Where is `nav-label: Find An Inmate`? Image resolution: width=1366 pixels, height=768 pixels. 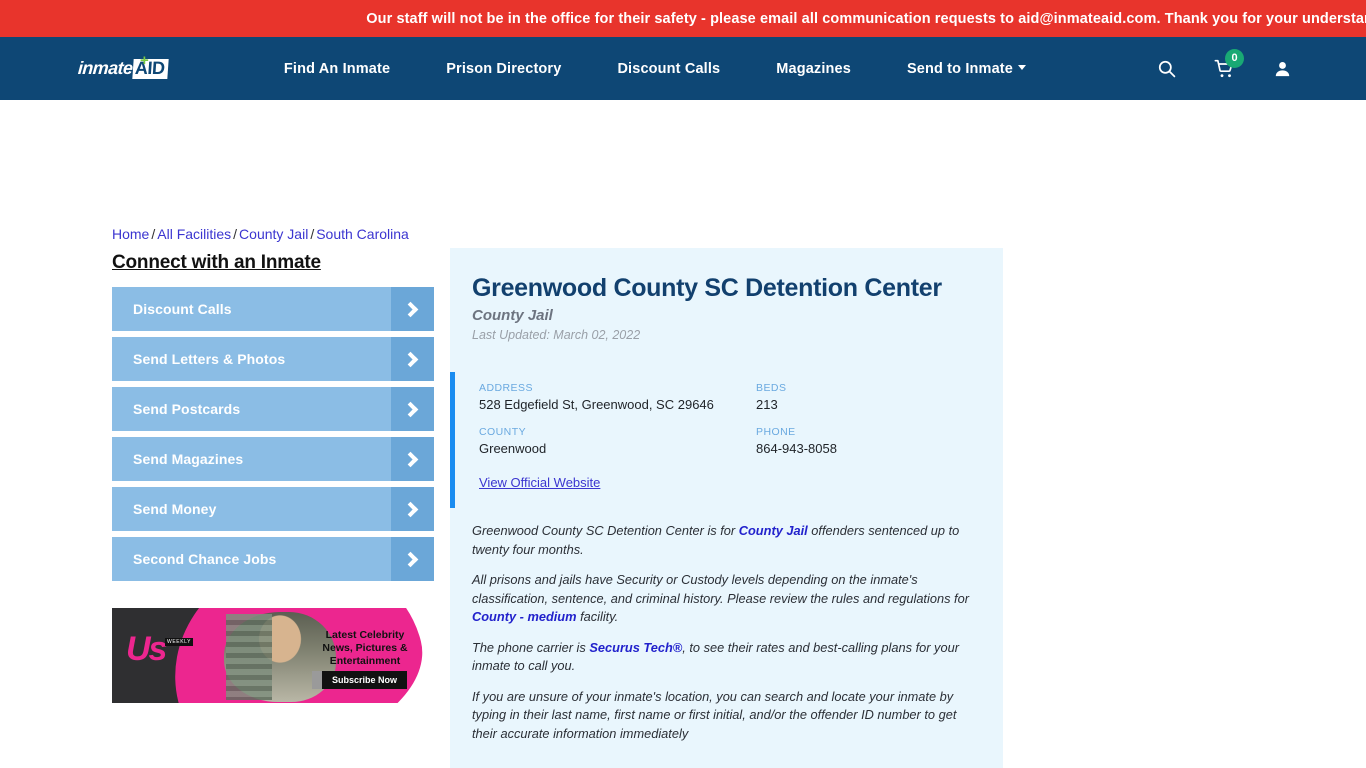
nav-label: Find An Inmate is located at coordinates (337, 68).